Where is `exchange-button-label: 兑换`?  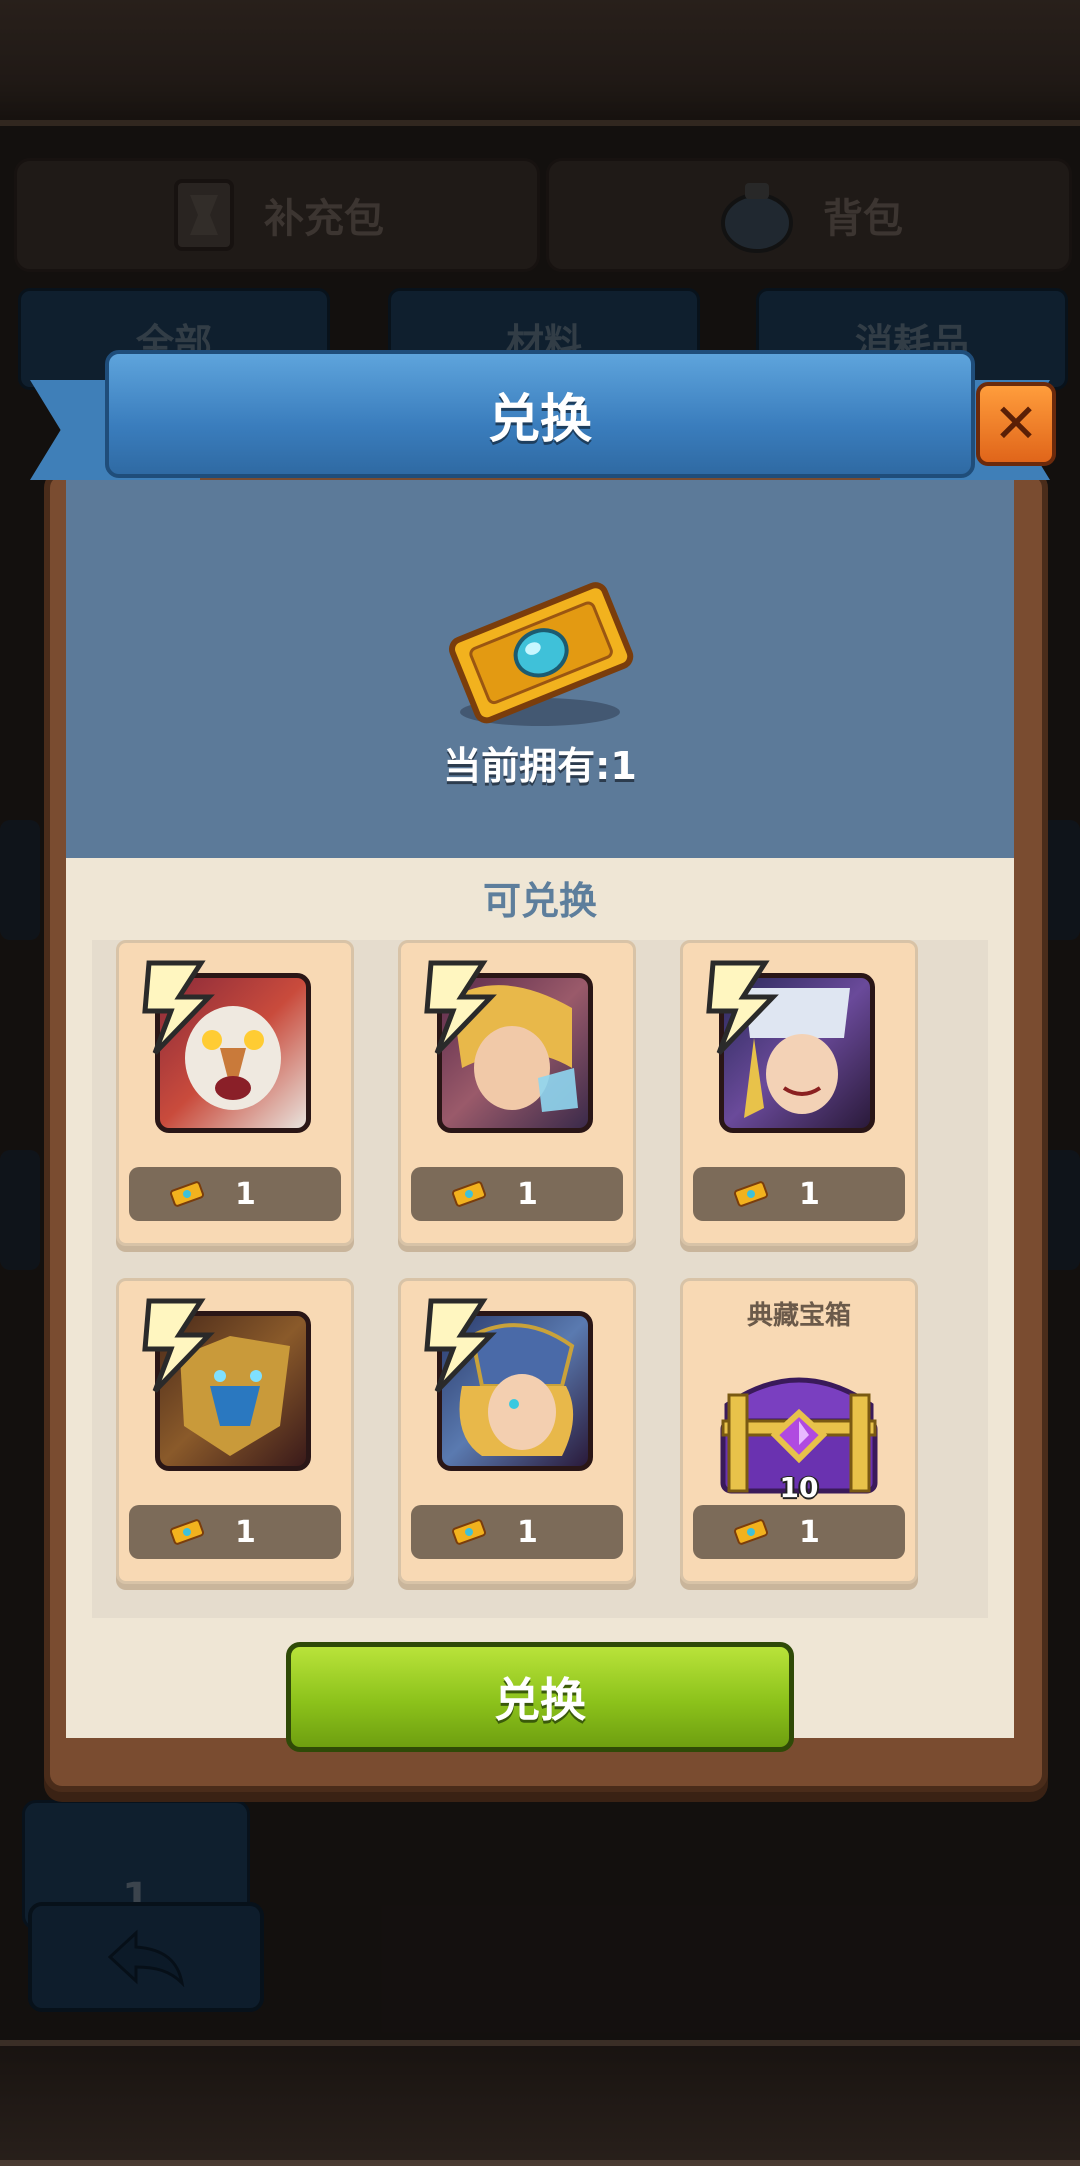 exchange-button-label: 兑换 is located at coordinates (540, 1700).